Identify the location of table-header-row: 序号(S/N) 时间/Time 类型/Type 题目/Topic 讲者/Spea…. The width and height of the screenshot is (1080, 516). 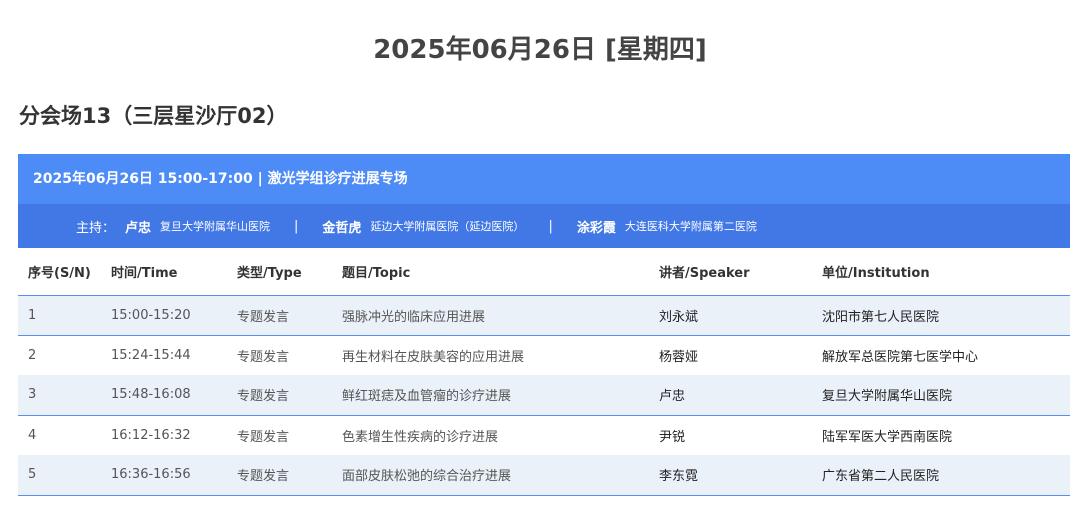
(544, 272).